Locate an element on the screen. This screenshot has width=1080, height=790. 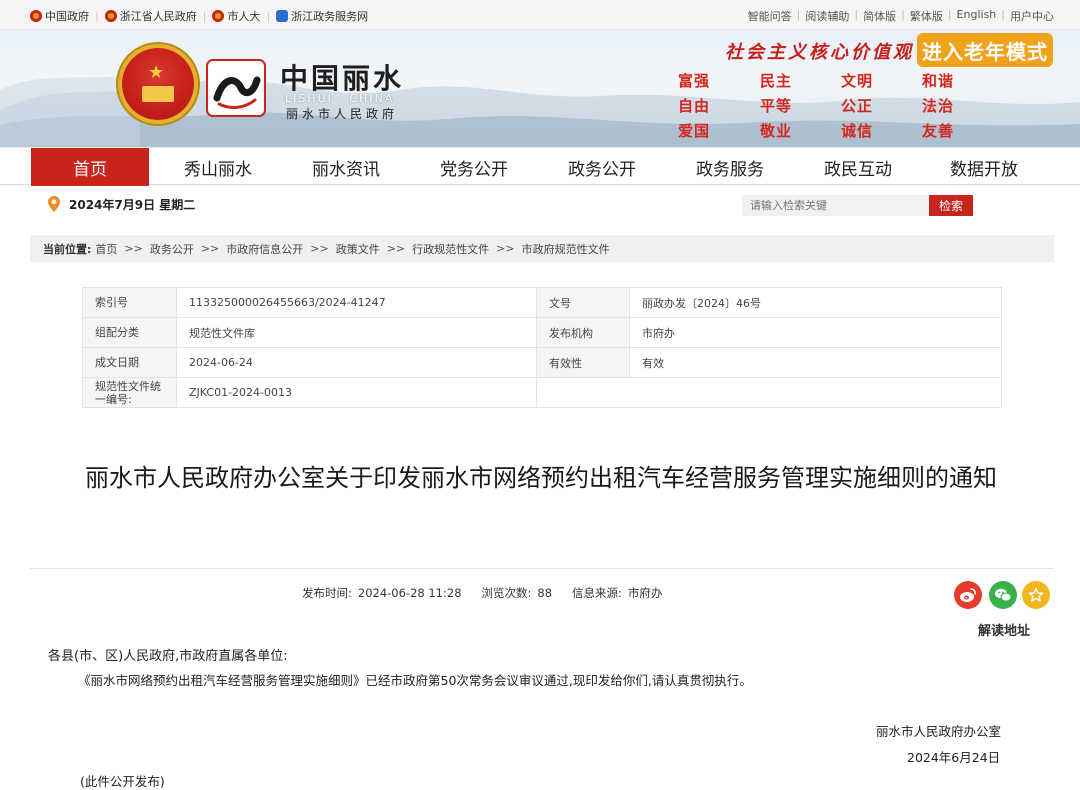
publication-note: (此件公开发布) is located at coordinates (122, 781).